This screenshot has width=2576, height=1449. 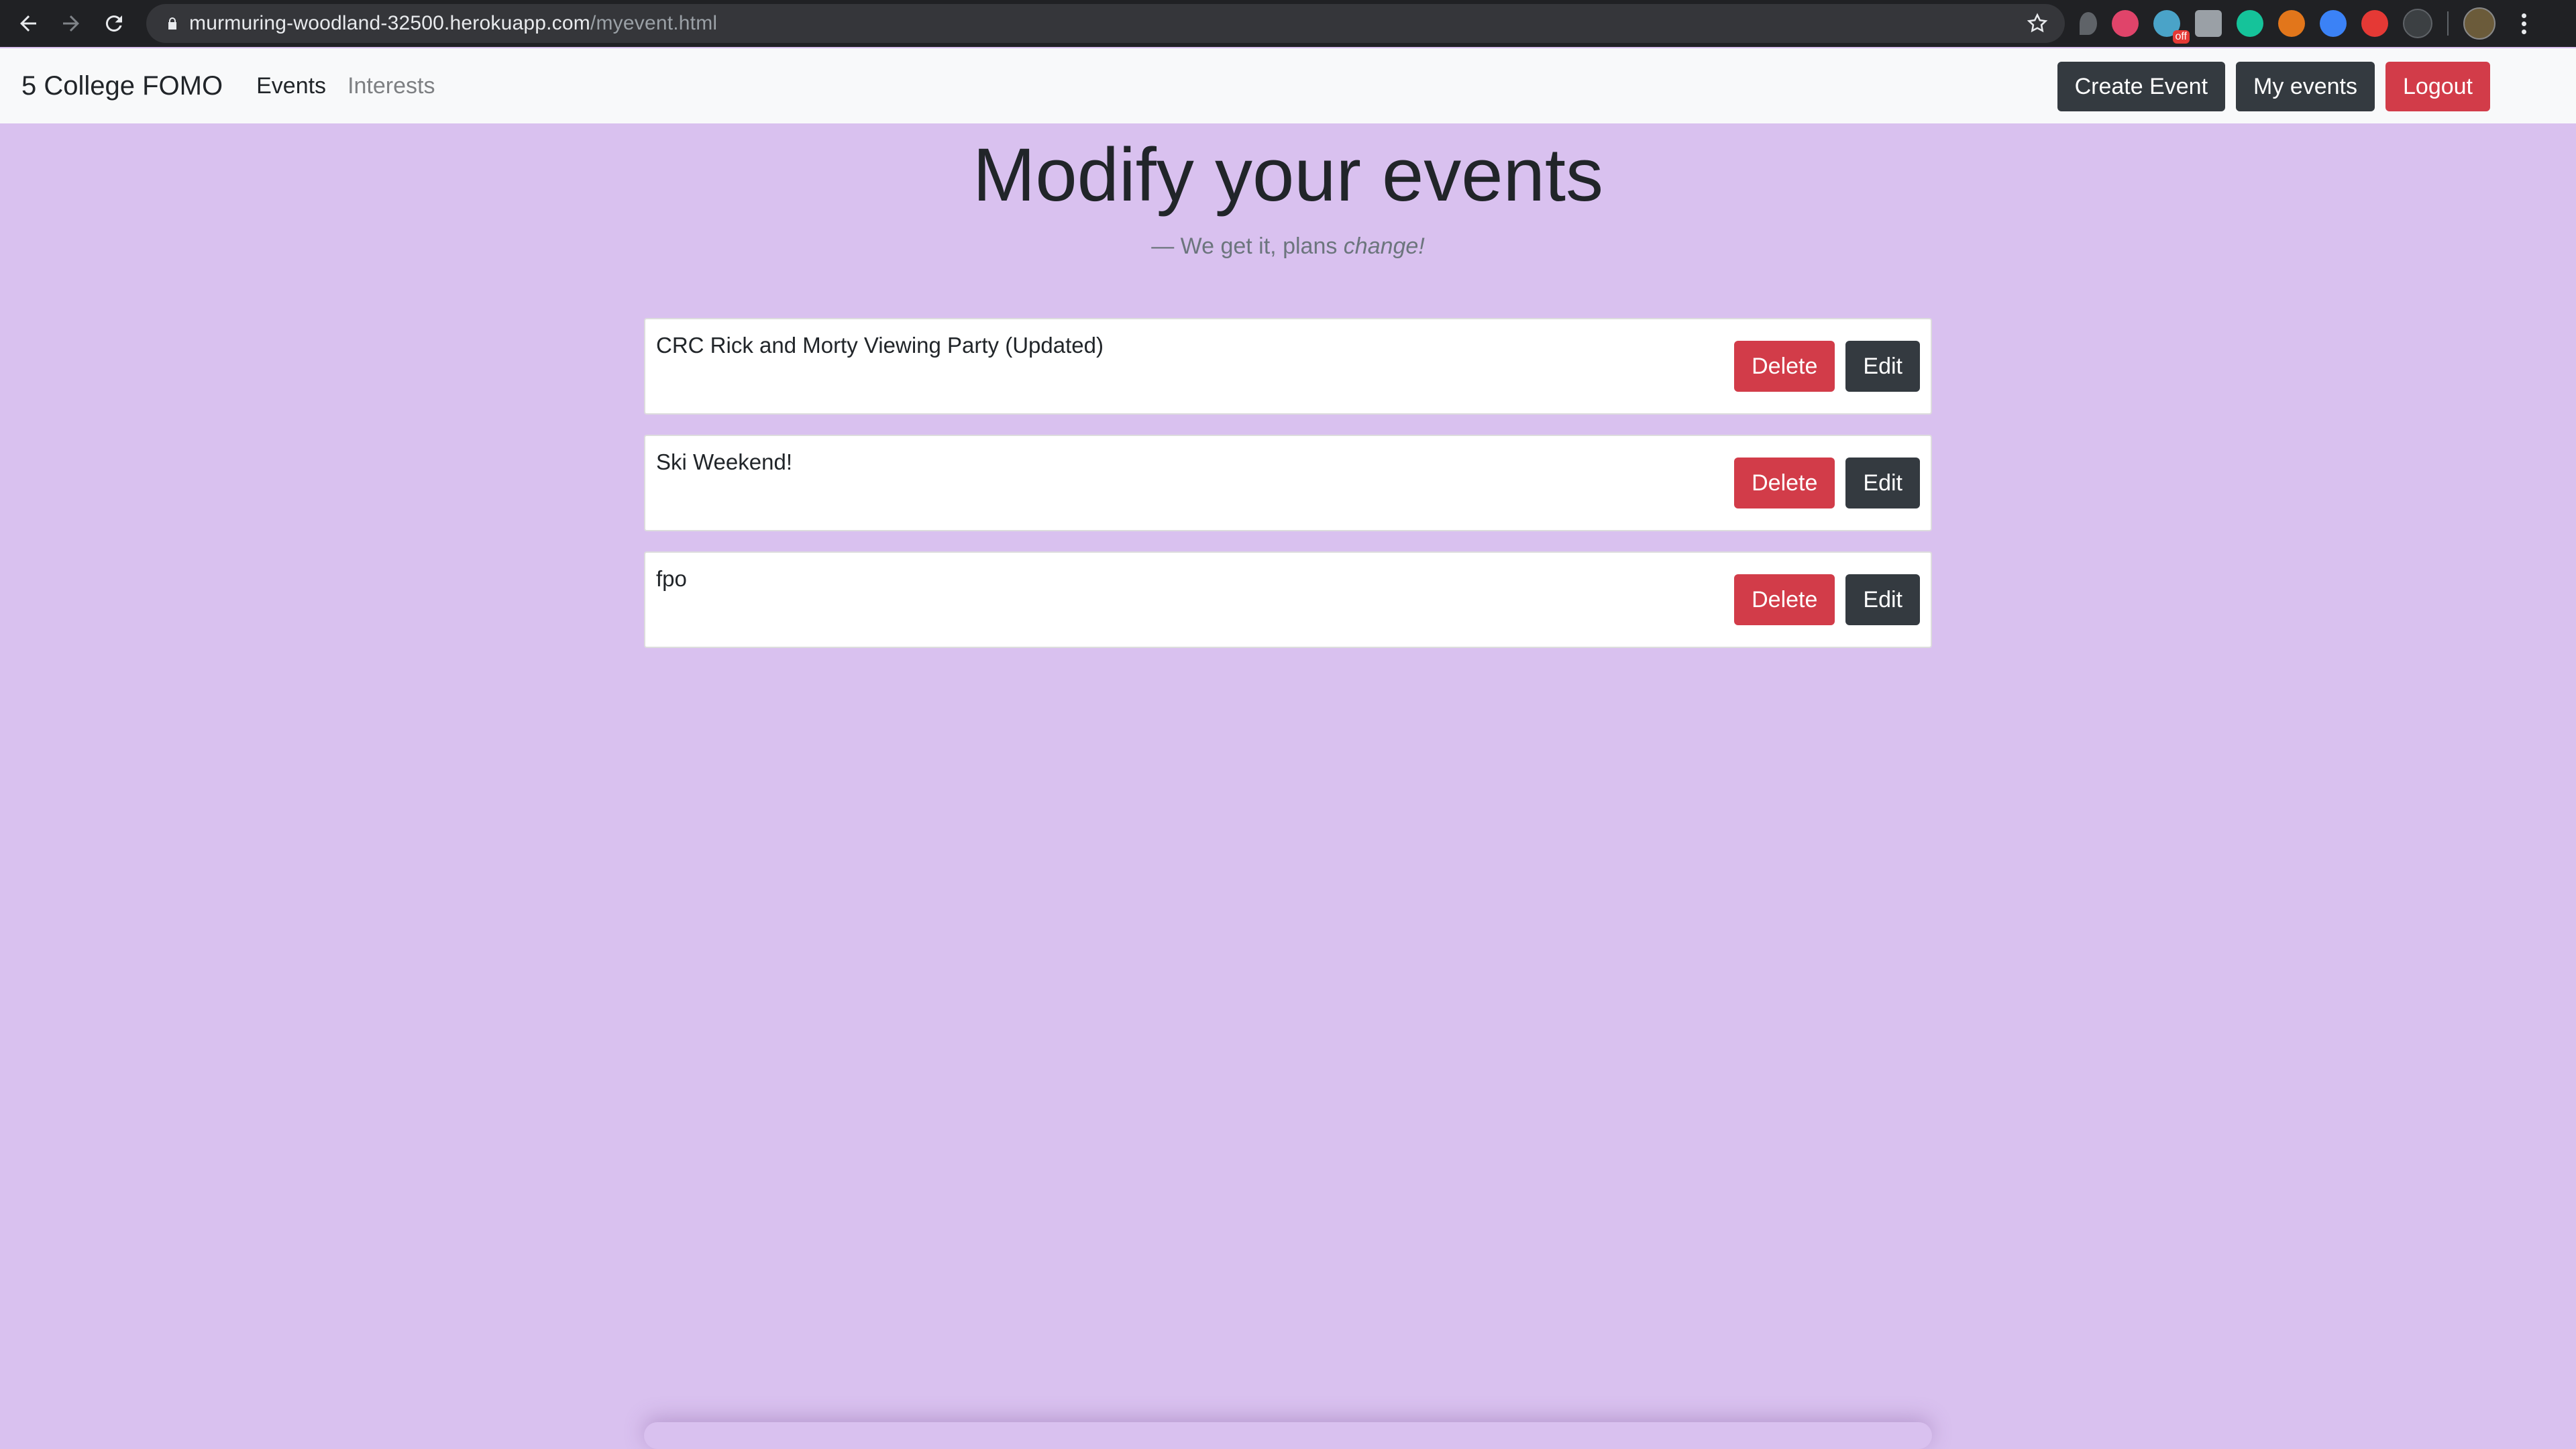 What do you see at coordinates (2181, 37) in the screenshot?
I see `extension-badge: off` at bounding box center [2181, 37].